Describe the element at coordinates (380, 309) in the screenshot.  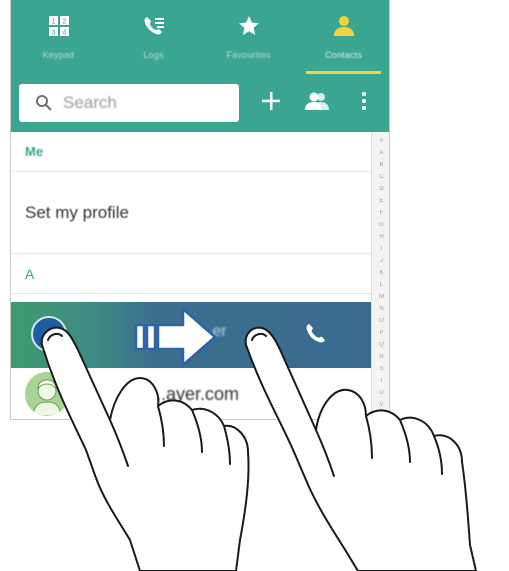
I see `index-letter: N` at that location.